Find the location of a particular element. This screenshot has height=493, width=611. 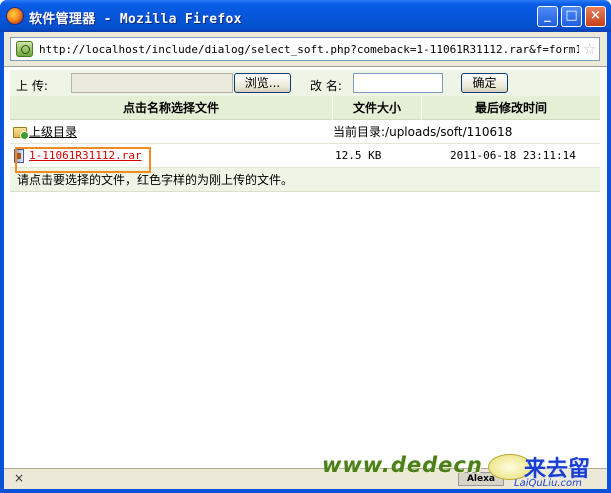

header-size: 文件大小 is located at coordinates (376, 108).